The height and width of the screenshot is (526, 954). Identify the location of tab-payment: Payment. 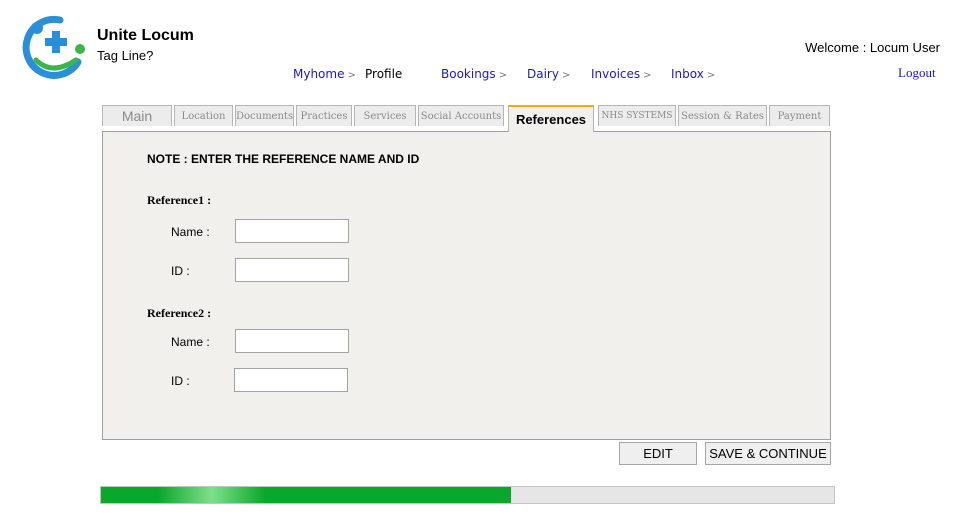
(799, 115).